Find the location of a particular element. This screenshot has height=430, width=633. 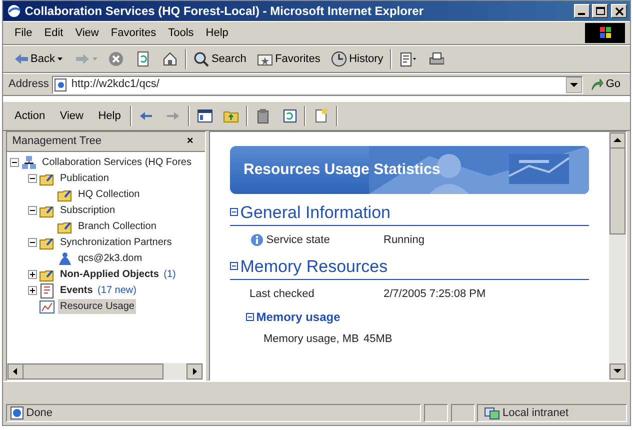

close-button is located at coordinates (619, 11).